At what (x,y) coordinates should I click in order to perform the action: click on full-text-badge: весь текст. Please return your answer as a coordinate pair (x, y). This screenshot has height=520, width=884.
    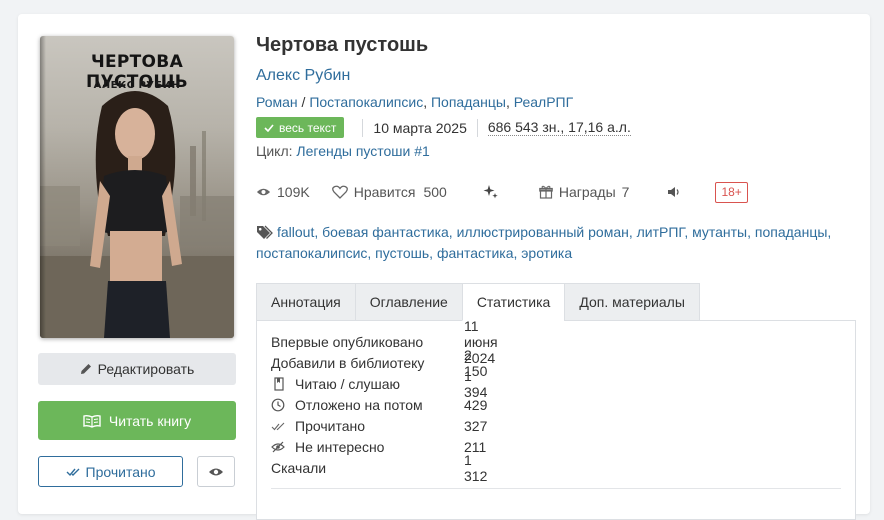
    Looking at the image, I should click on (300, 127).